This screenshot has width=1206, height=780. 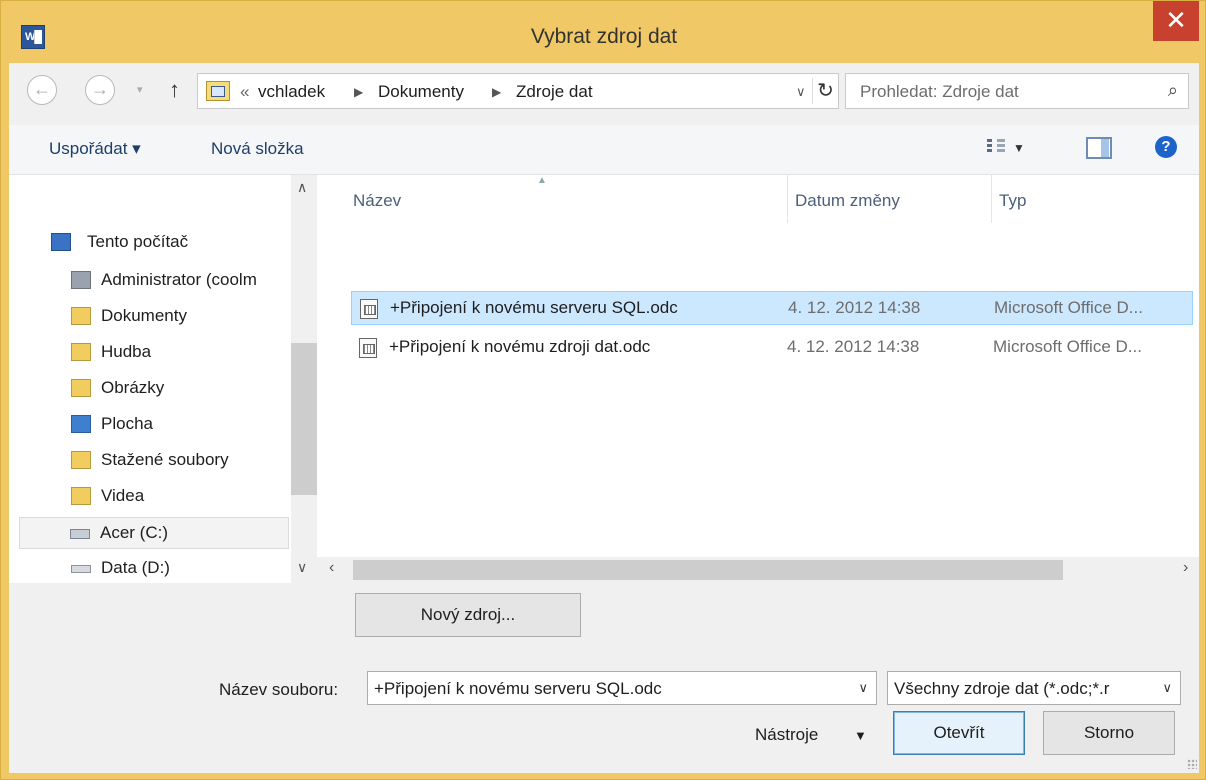 What do you see at coordinates (421, 92) in the screenshot?
I see `breadcrumb-dokumenty: Dokumenty` at bounding box center [421, 92].